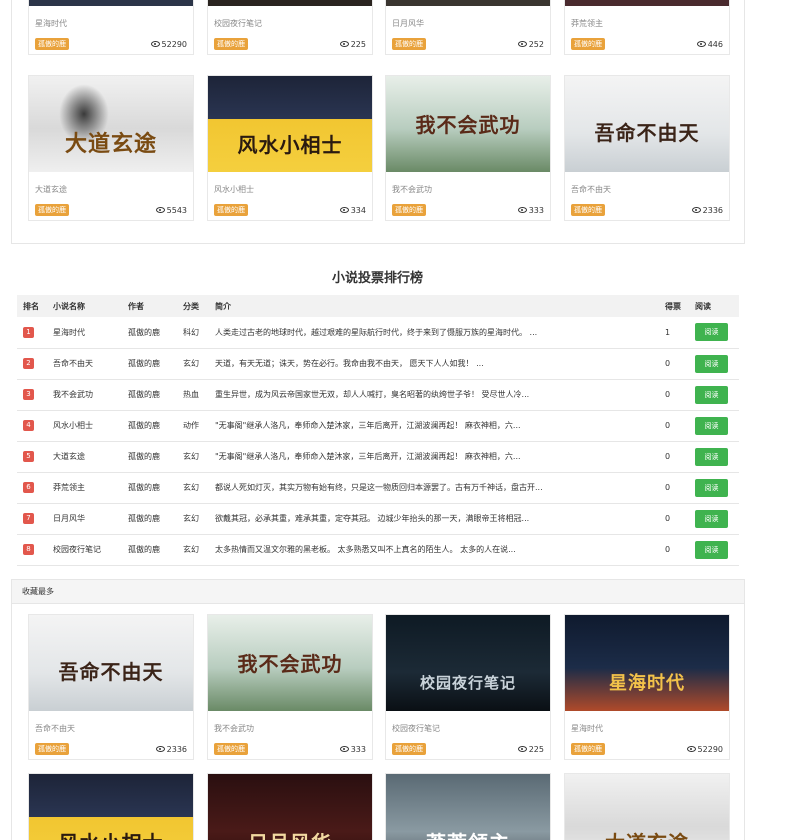 This screenshot has height=840, width=811. What do you see at coordinates (84, 457) in the screenshot?
I see `novel-name-link: 大道玄途` at bounding box center [84, 457].